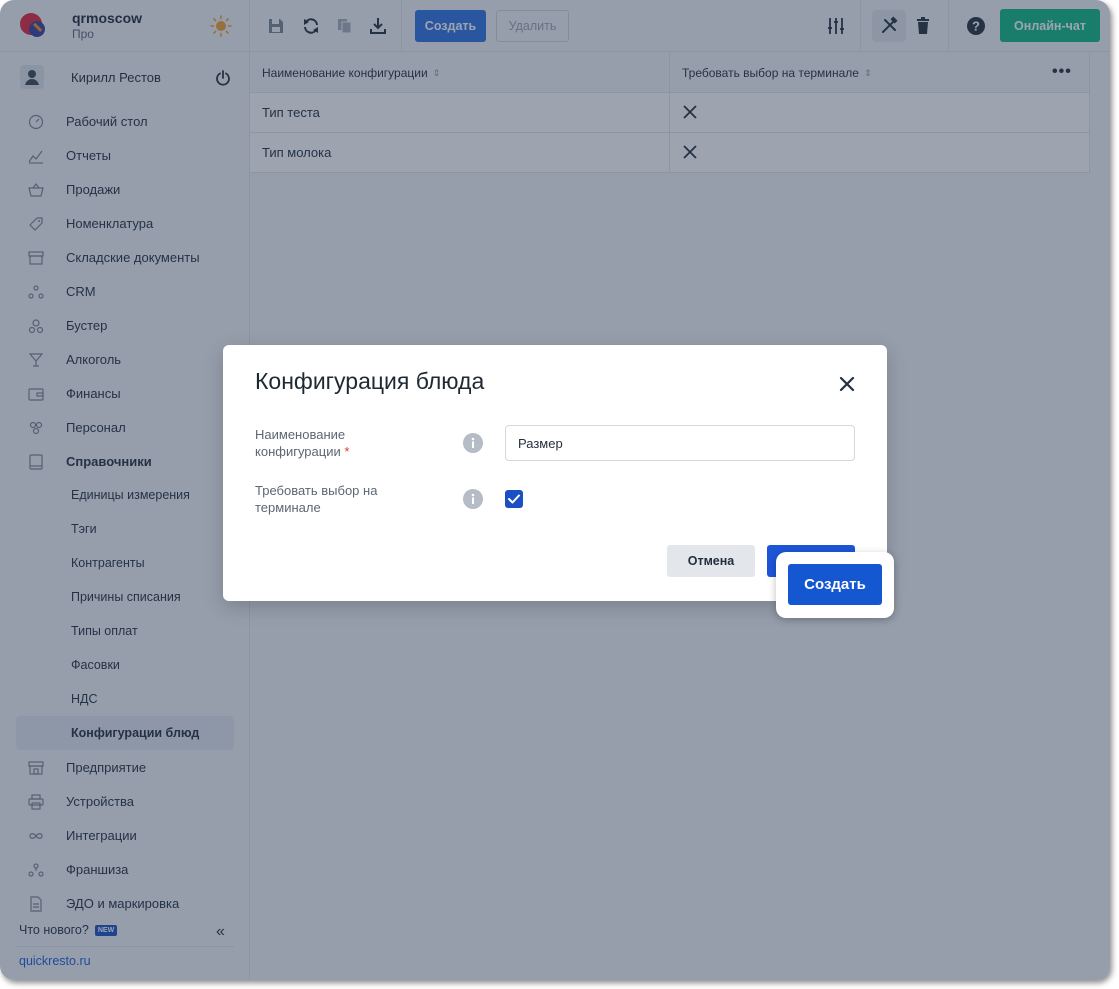 The width and height of the screenshot is (1119, 989). Describe the element at coordinates (847, 384) in the screenshot. I see `close-icon` at that location.